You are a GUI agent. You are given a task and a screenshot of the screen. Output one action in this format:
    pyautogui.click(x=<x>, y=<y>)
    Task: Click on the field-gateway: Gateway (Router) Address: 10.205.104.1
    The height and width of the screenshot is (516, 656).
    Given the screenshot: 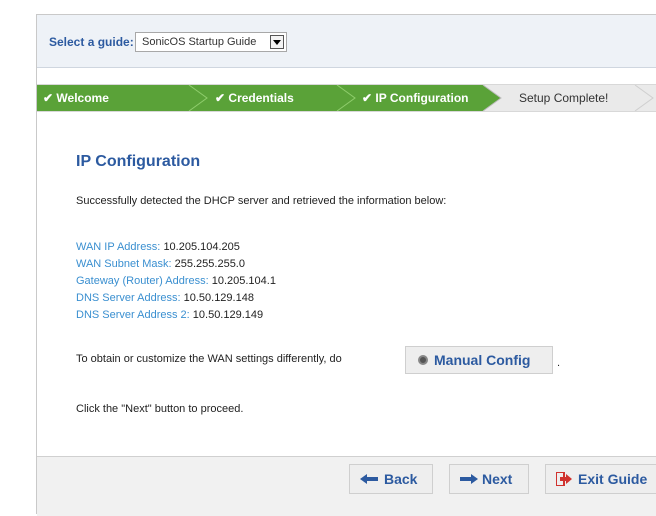 What is the action you would take?
    pyautogui.click(x=176, y=281)
    